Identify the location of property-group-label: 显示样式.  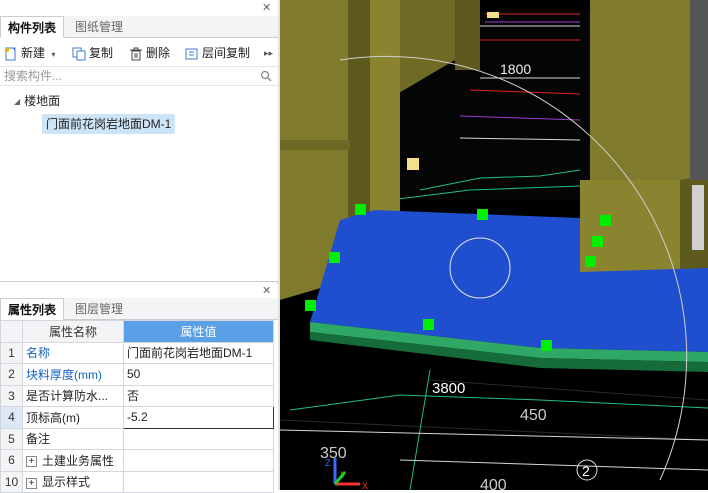
(66, 482).